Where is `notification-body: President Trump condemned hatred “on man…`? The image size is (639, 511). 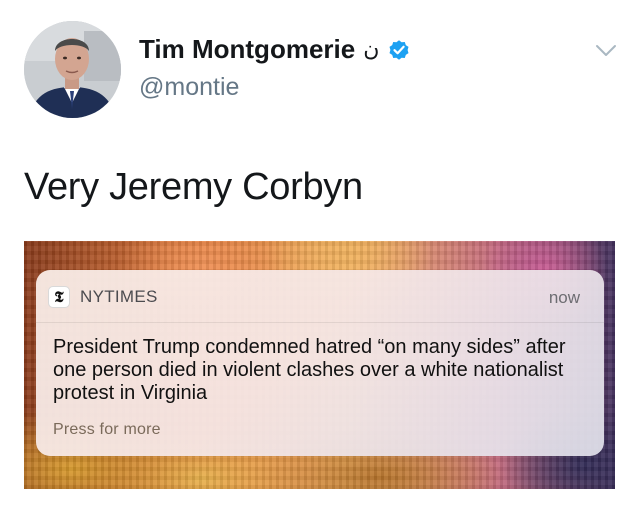
notification-body: President Trump condemned hatred “on man… is located at coordinates (309, 370).